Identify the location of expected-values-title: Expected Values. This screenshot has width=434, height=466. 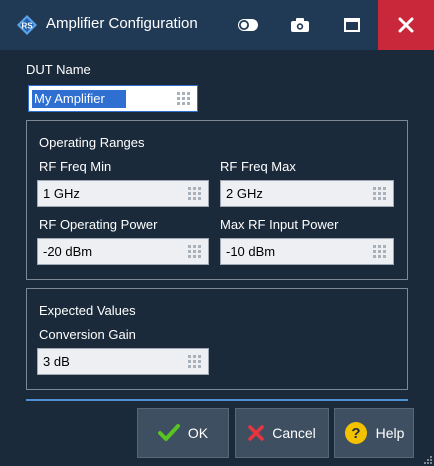
(87, 310).